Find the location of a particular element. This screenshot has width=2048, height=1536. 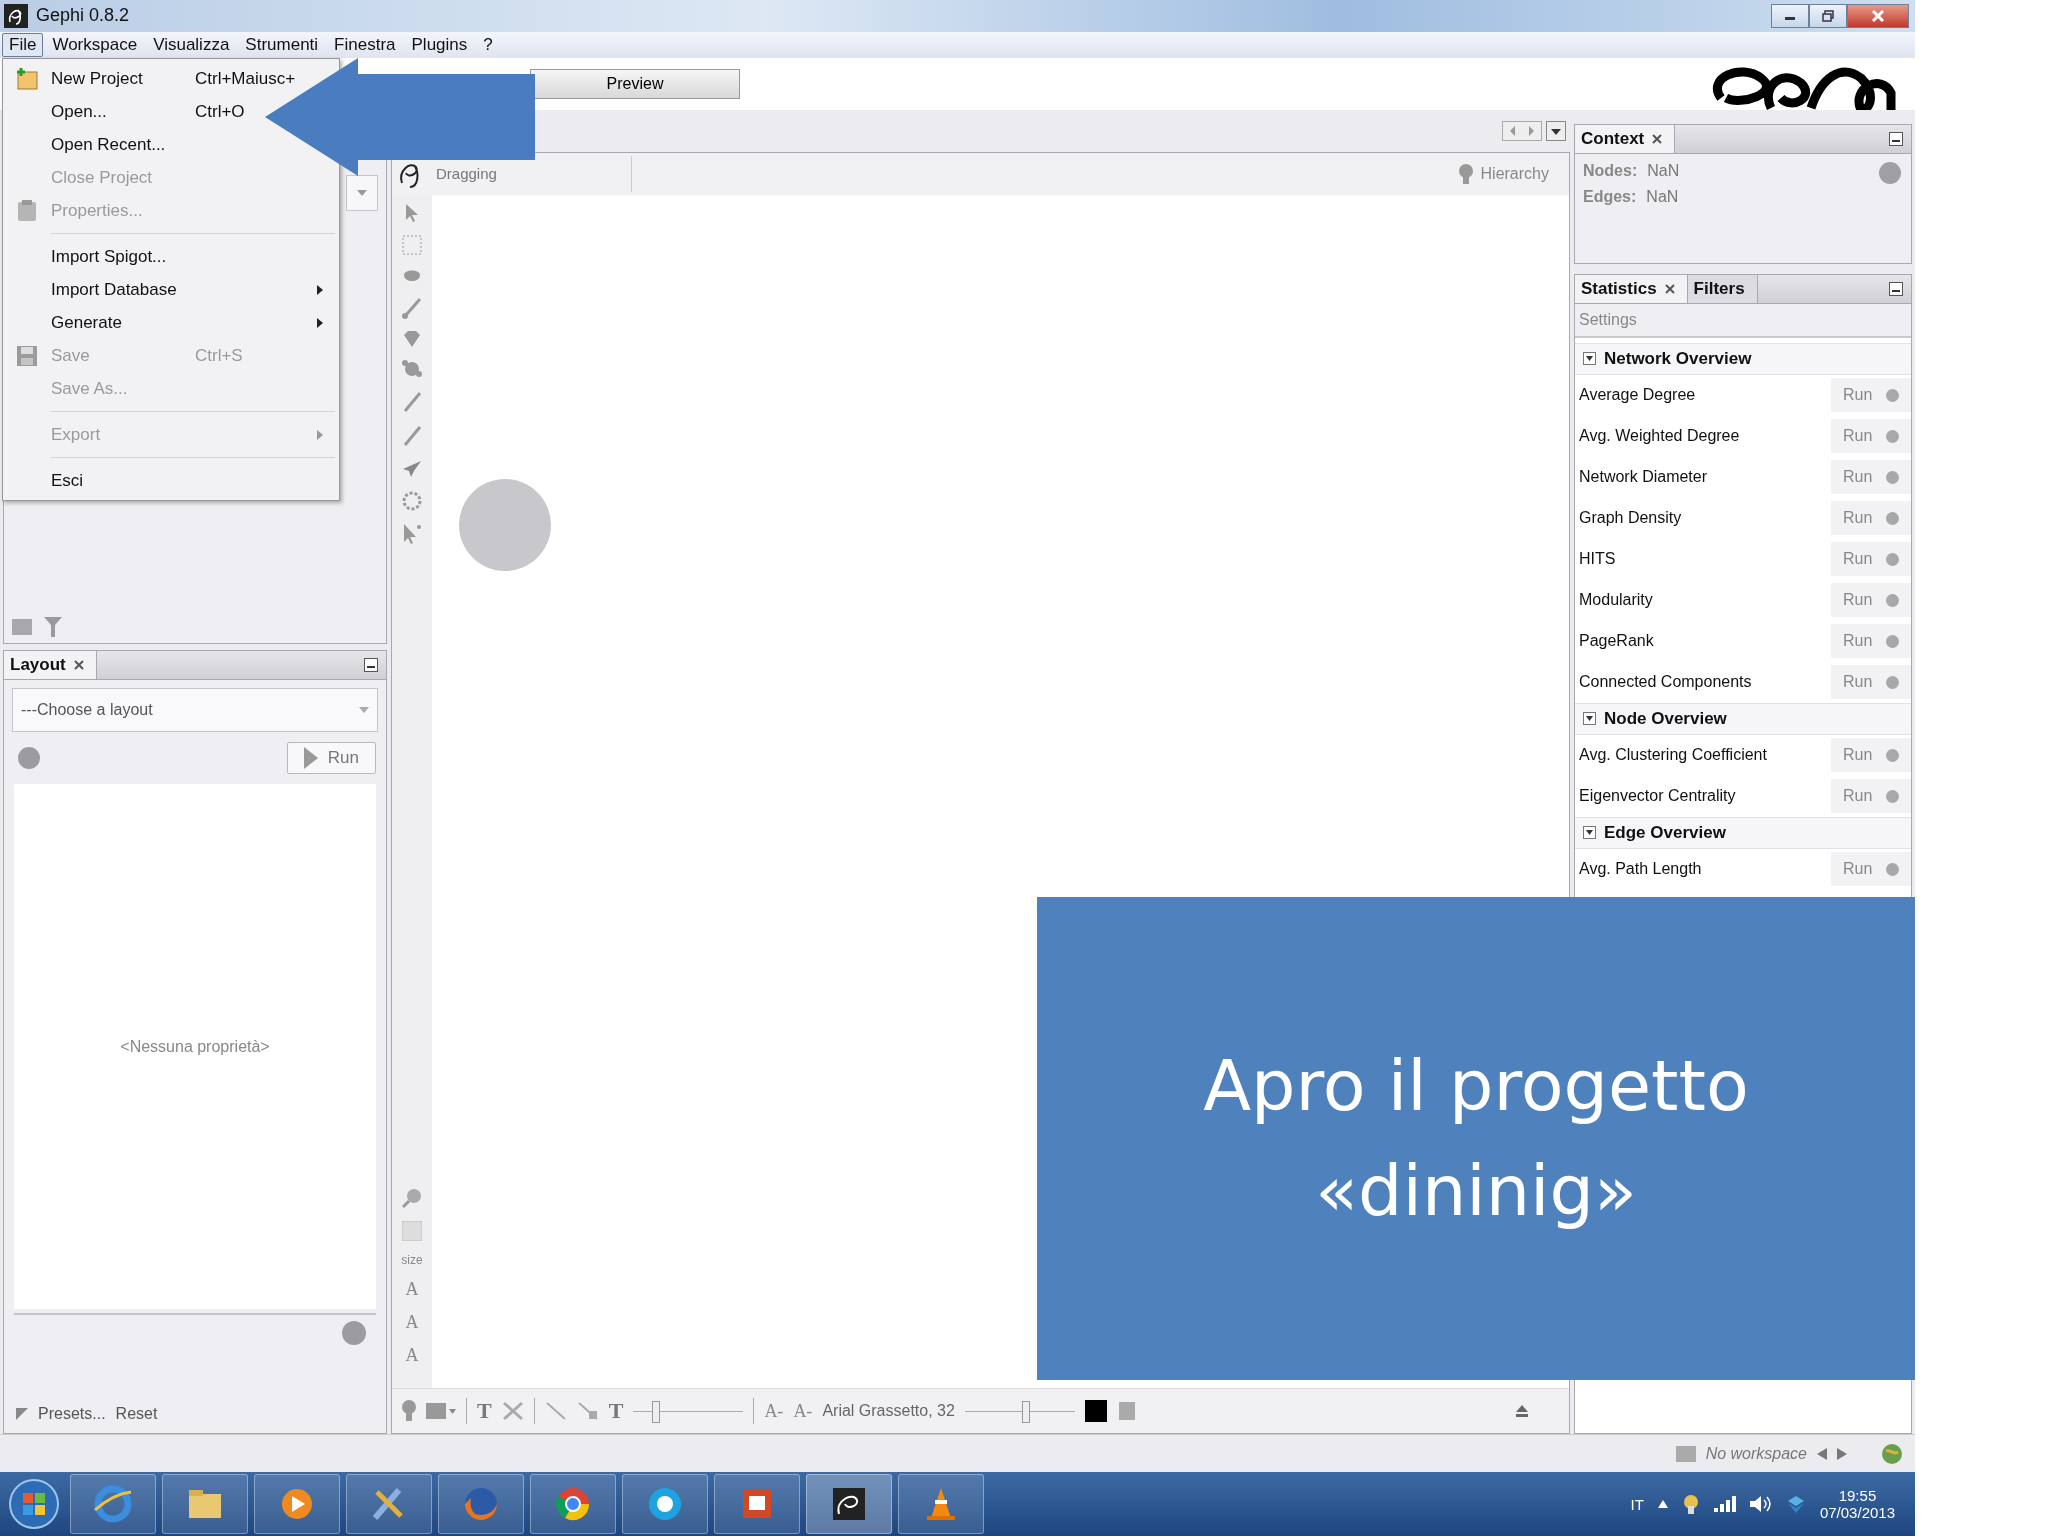

clock: 19:55 07/03/2013 is located at coordinates (1857, 1504).